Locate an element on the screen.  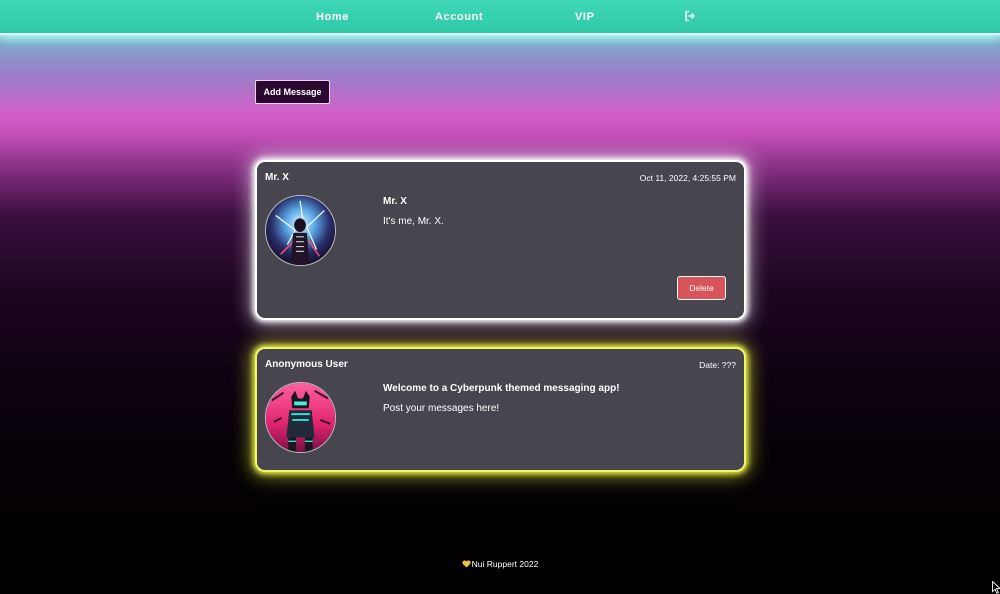
logout-icon is located at coordinates (690, 16).